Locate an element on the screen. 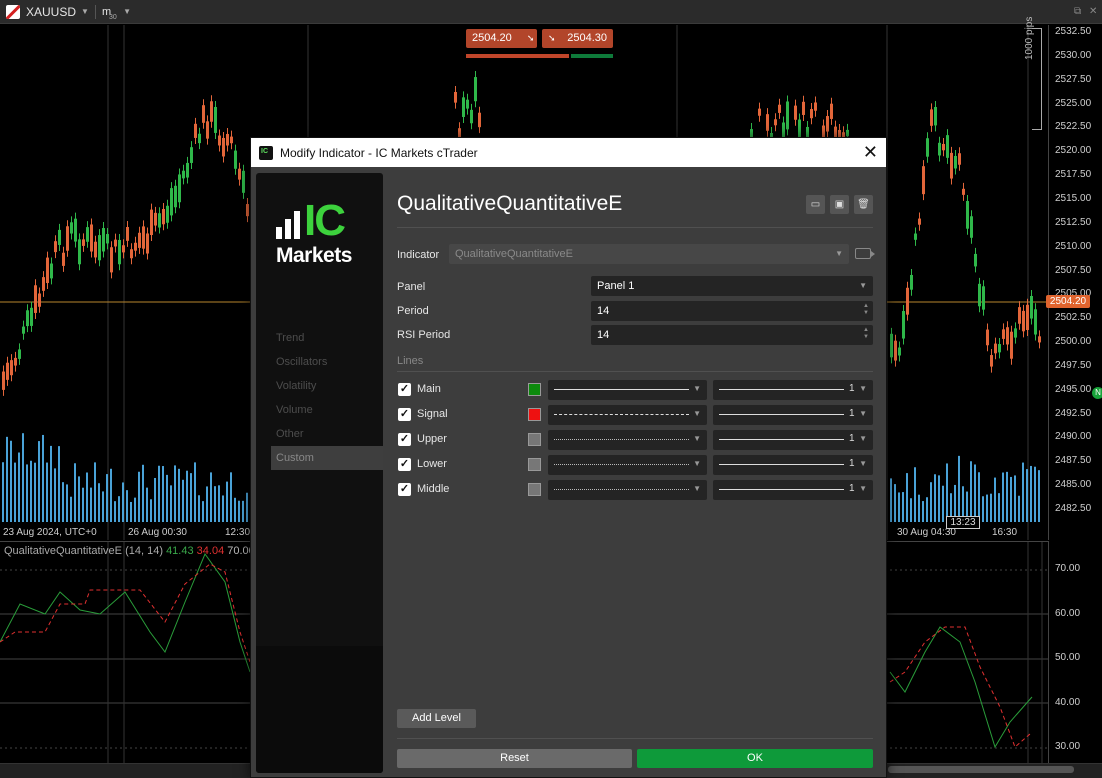 This screenshot has width=1102, height=778. sidebar-item-oscillators: Oscillators is located at coordinates (319, 362).